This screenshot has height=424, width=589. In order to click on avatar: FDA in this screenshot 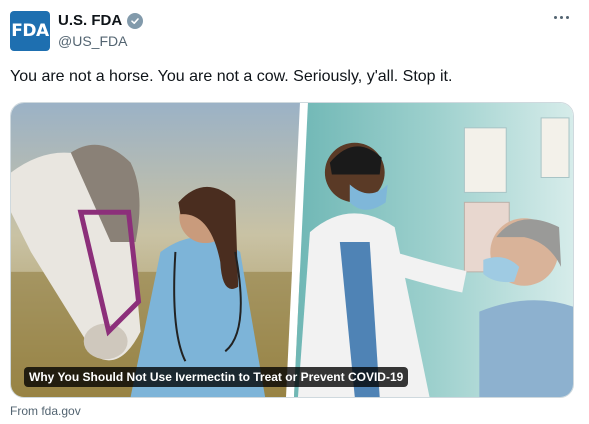, I will do `click(30, 31)`.